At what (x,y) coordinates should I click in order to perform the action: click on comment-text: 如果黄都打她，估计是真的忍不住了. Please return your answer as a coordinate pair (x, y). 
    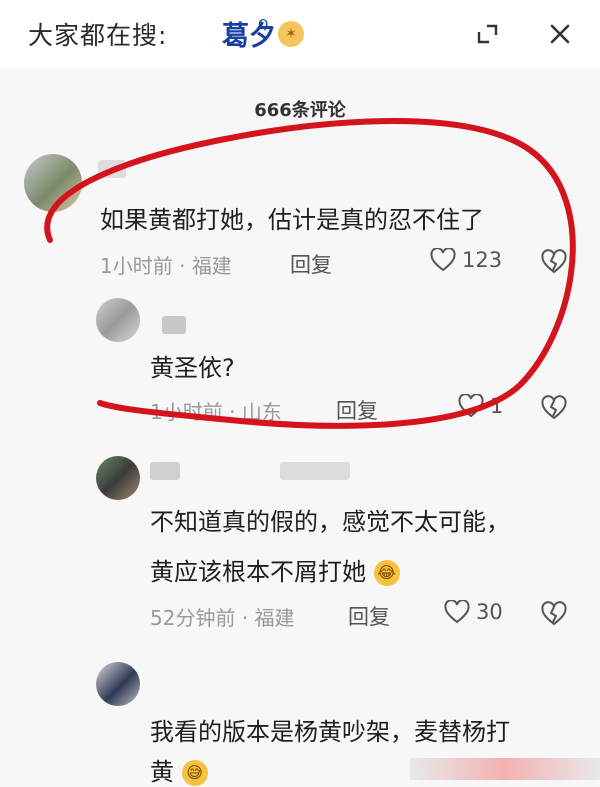
    Looking at the image, I should click on (292, 220).